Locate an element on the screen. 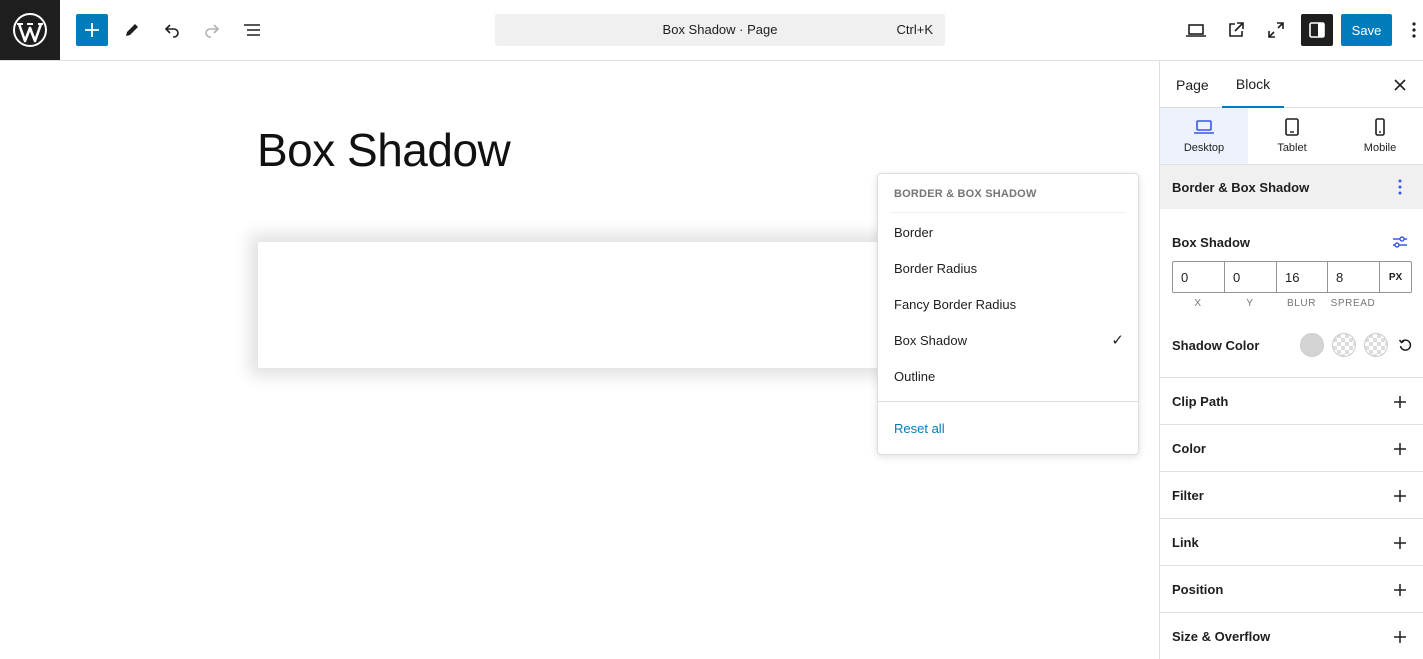 Image resolution: width=1423 pixels, height=659 pixels. command-palette-bar: Box Shadow · Page Ctrl+K is located at coordinates (720, 30).